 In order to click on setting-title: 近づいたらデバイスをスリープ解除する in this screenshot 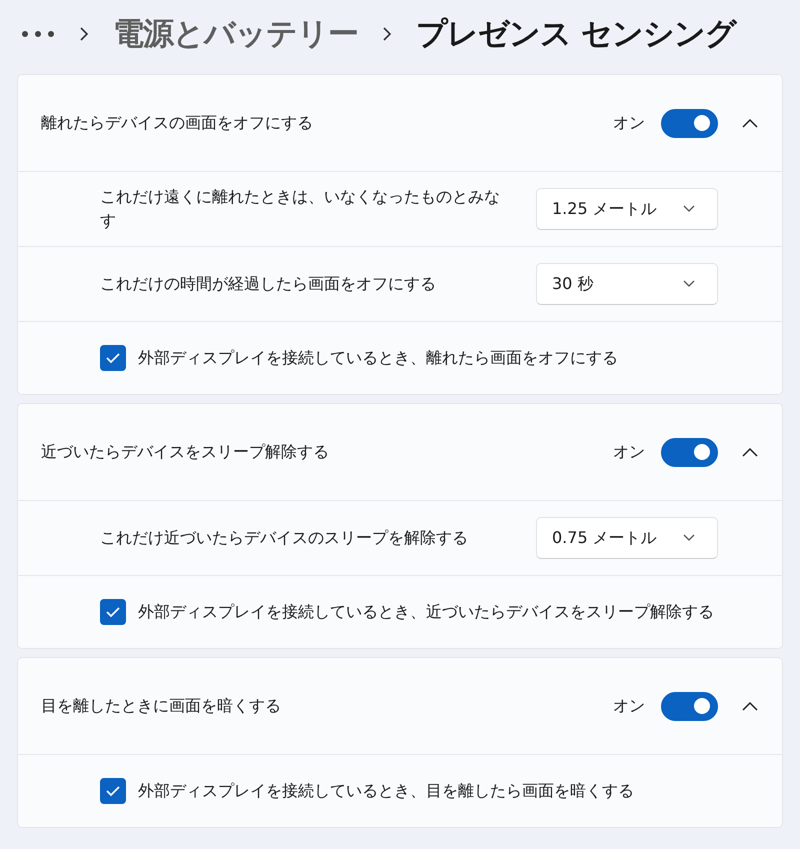, I will do `click(185, 452)`.